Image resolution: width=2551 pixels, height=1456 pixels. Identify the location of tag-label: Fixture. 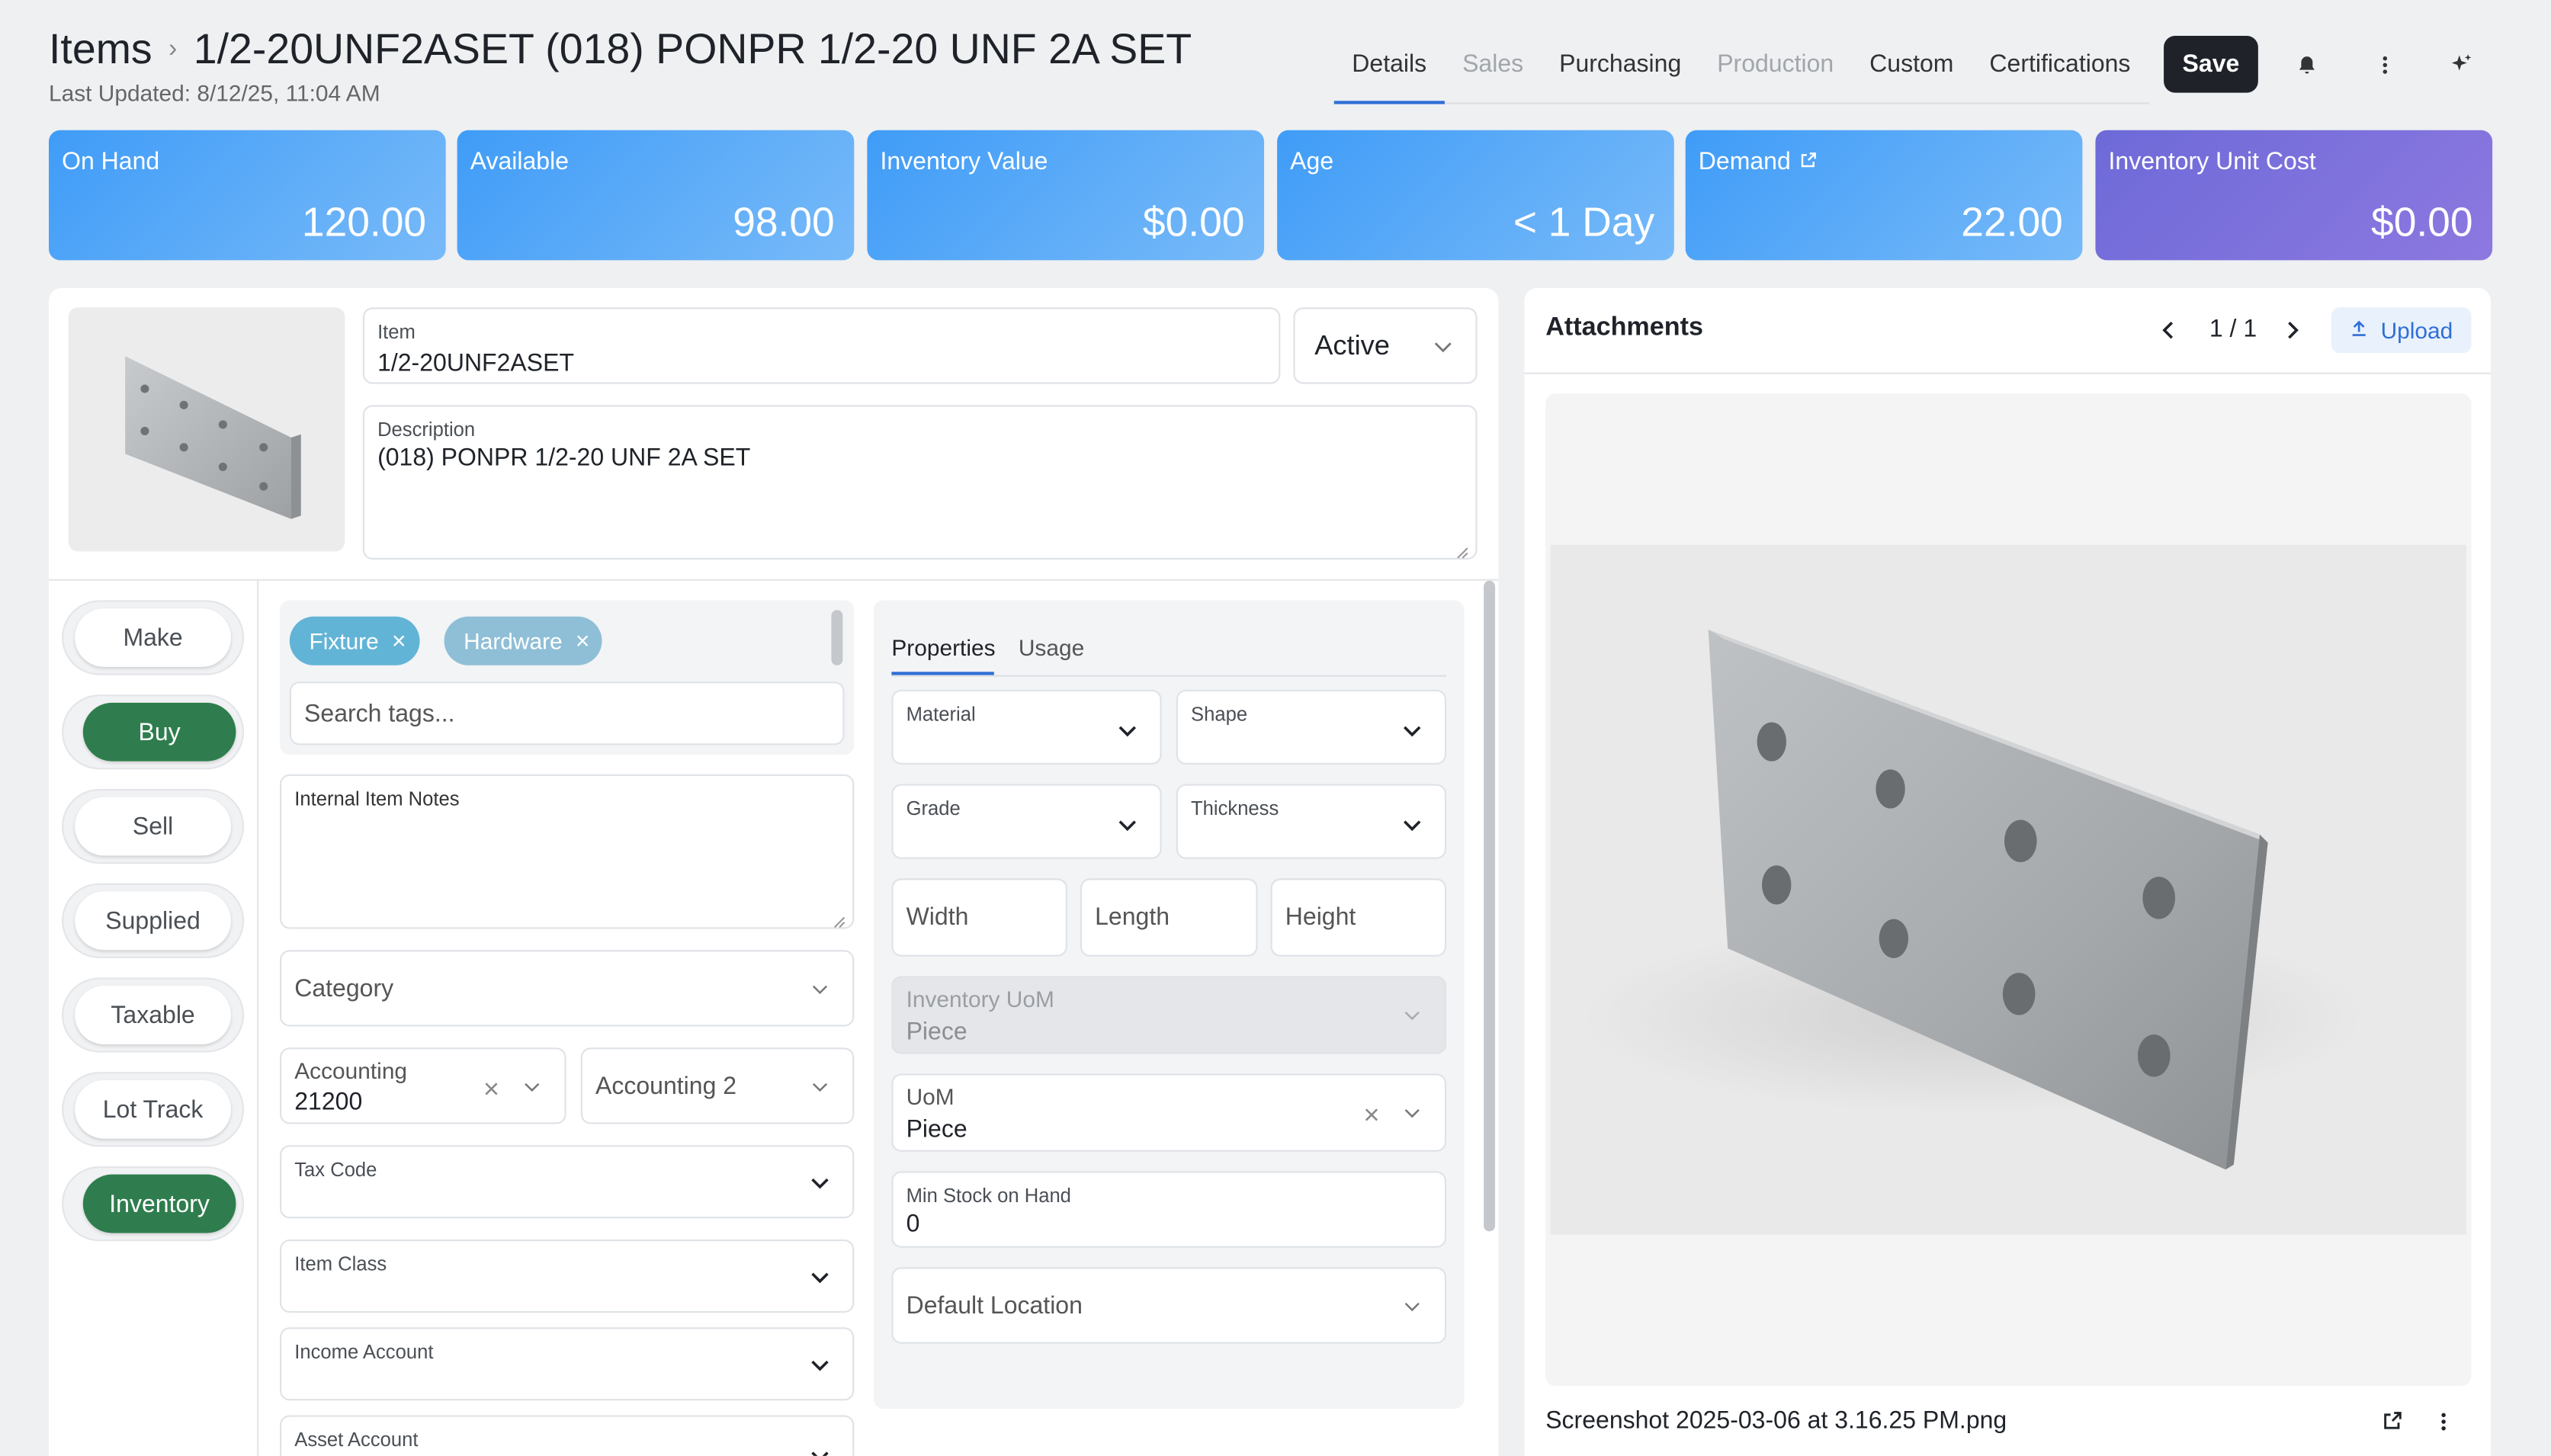
(344, 640).